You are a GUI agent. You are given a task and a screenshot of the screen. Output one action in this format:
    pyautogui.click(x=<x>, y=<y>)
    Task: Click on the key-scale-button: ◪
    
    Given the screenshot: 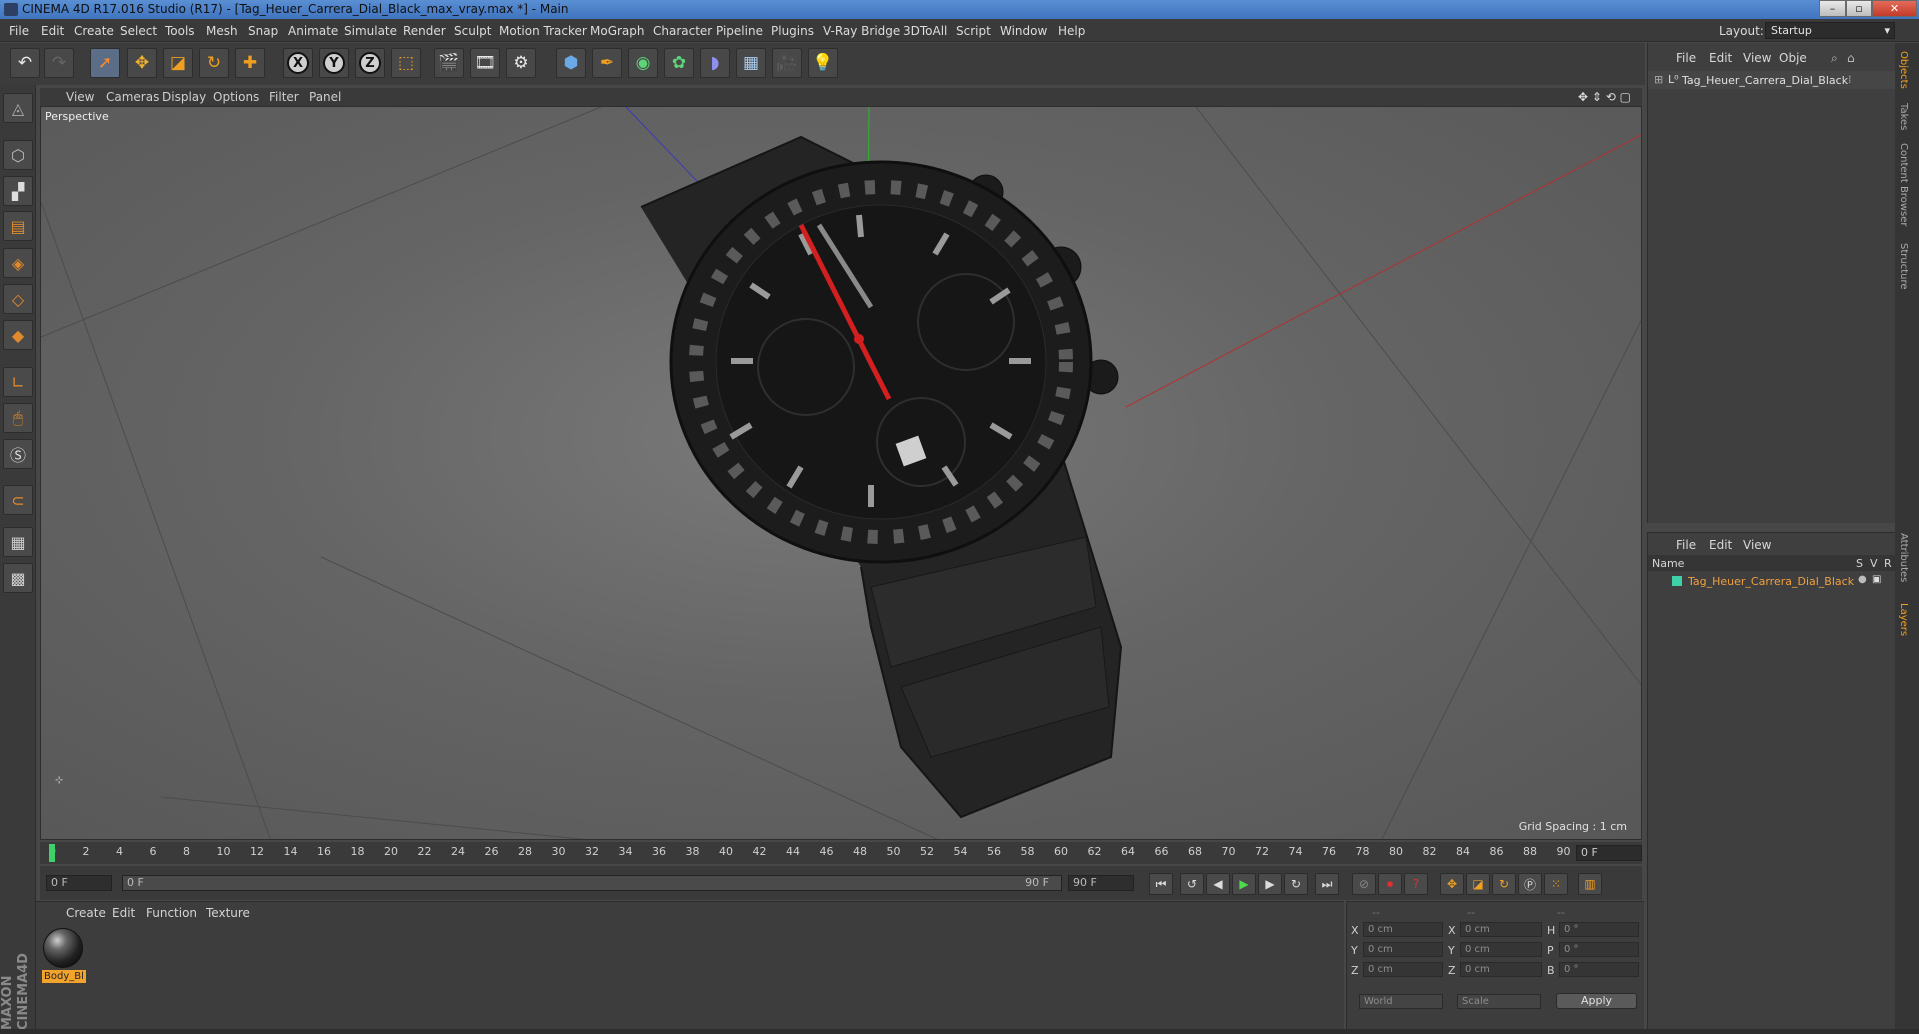 What is the action you would take?
    pyautogui.click(x=1478, y=884)
    